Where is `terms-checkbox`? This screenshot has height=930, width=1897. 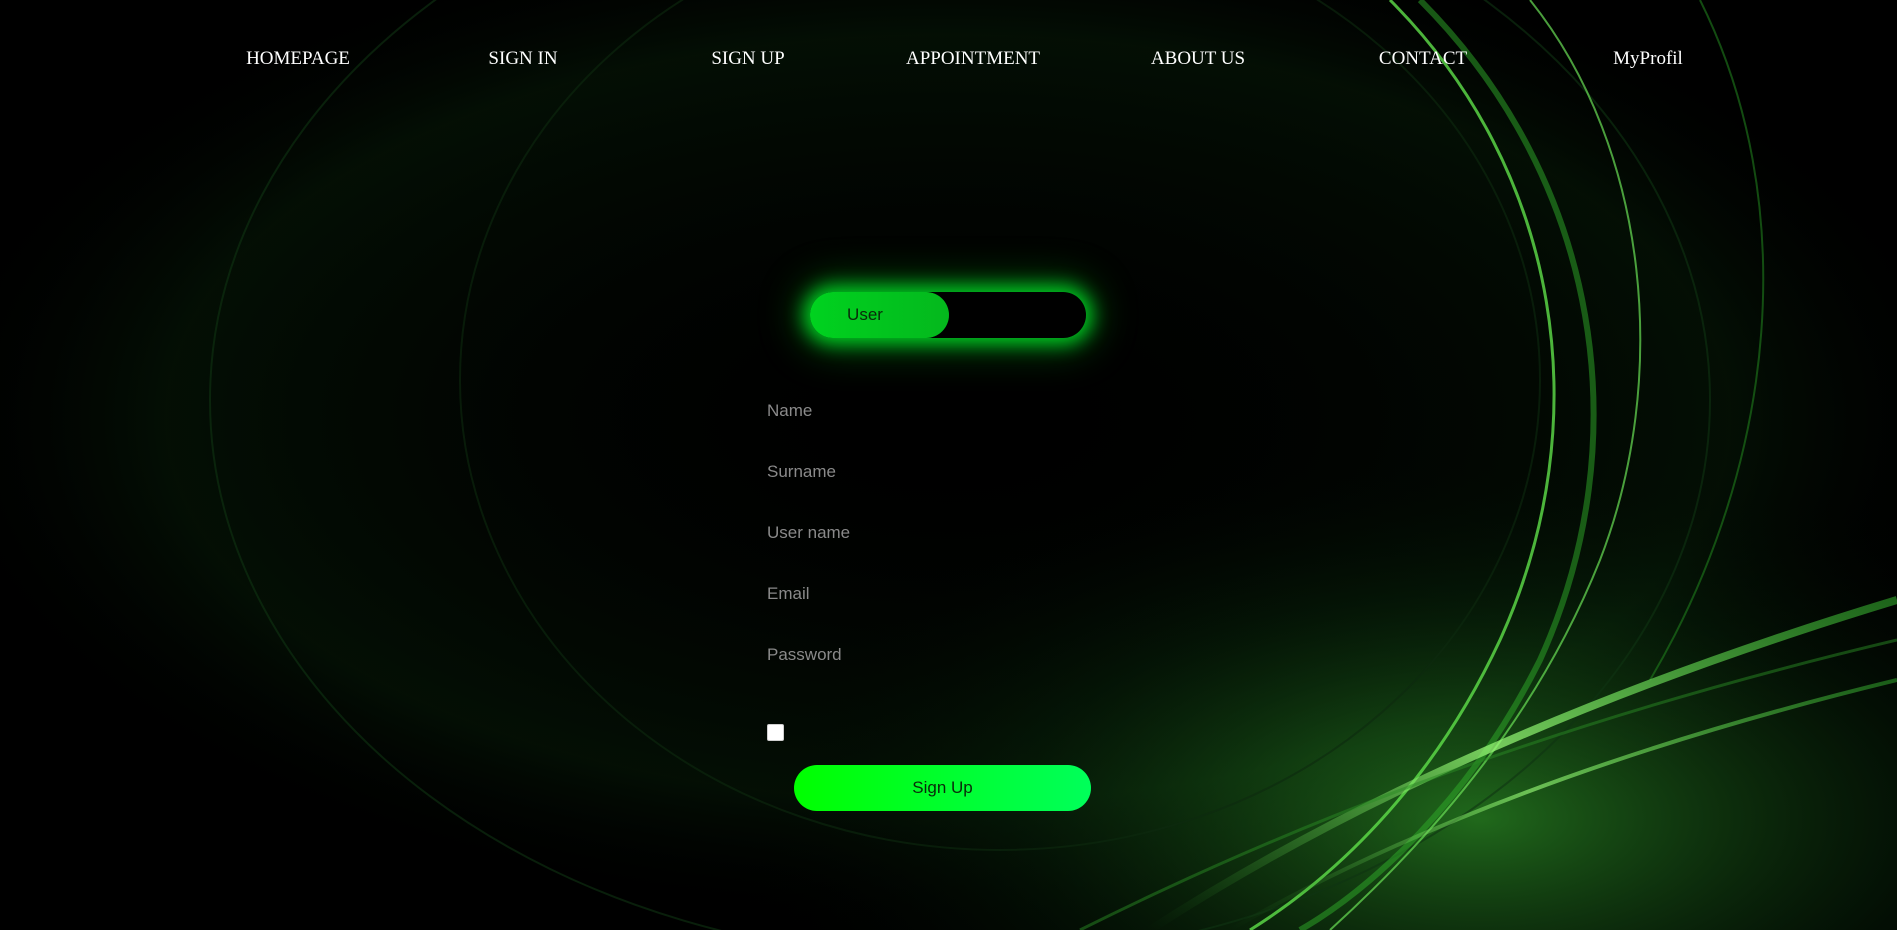
terms-checkbox is located at coordinates (775, 732).